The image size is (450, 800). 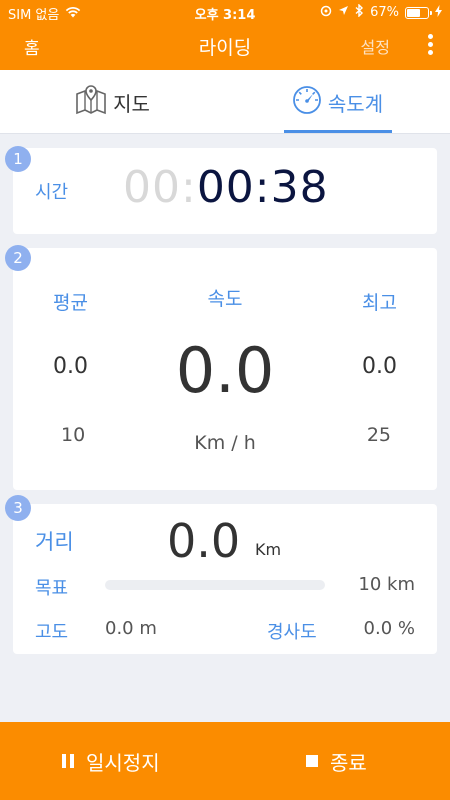 What do you see at coordinates (384, 12) in the screenshot?
I see `battery-percent: 67%` at bounding box center [384, 12].